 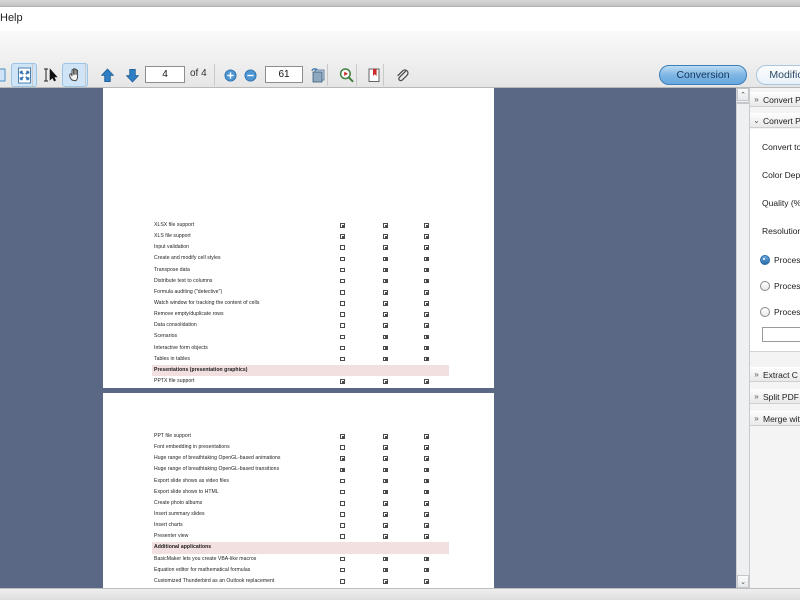 What do you see at coordinates (300, 370) in the screenshot?
I see `feature-section-header: Presentations (presentation graphics)` at bounding box center [300, 370].